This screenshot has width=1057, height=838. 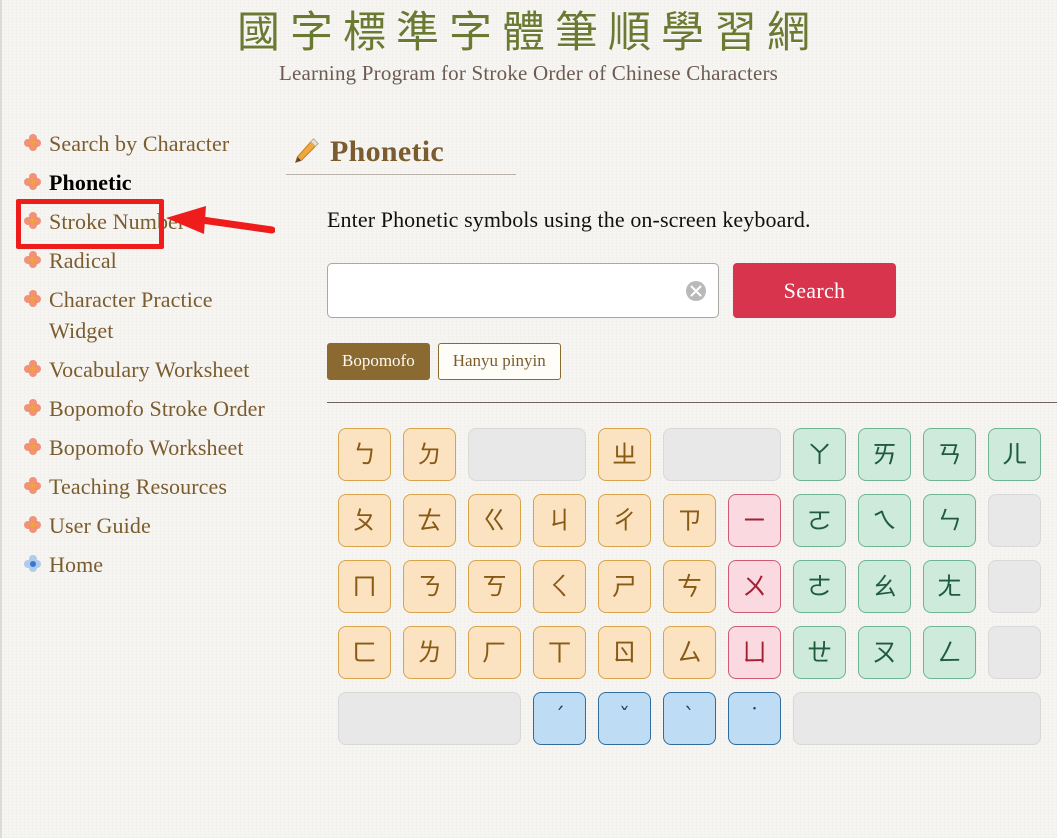 What do you see at coordinates (138, 486) in the screenshot?
I see `sidebar-item-label: Teaching Resources` at bounding box center [138, 486].